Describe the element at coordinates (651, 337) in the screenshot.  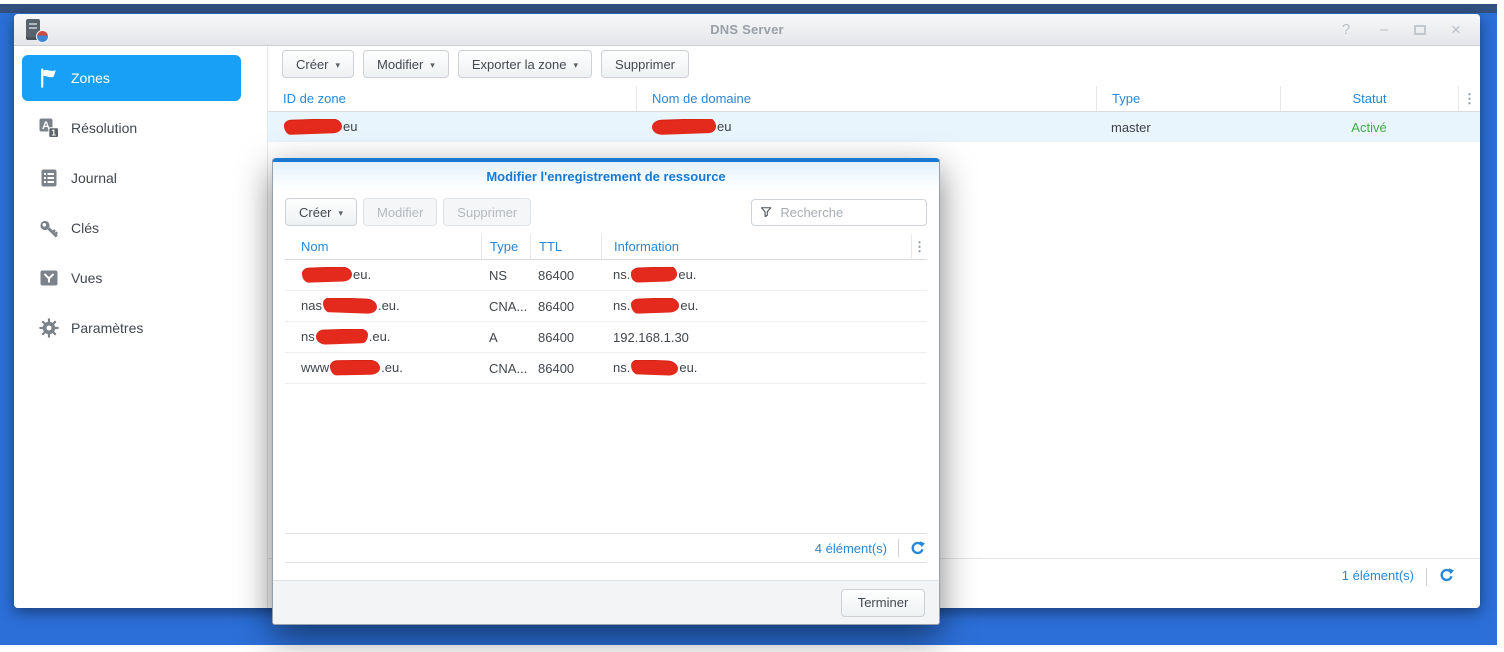
I see `record-info-cell: 192.168.1.30` at that location.